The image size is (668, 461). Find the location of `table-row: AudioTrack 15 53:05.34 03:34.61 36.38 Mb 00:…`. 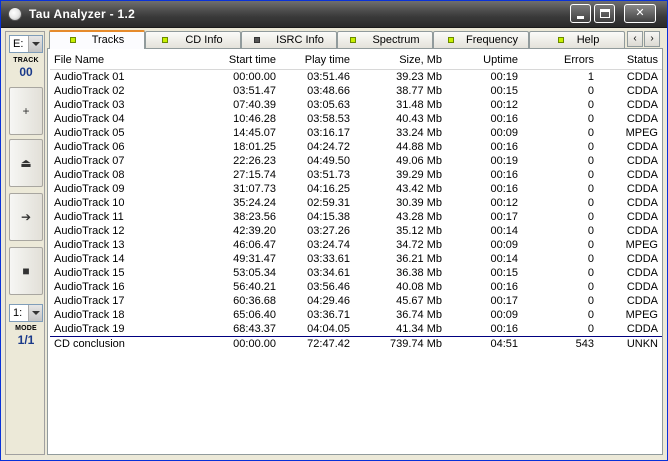

table-row: AudioTrack 15 53:05.34 03:34.61 36.38 Mb 00:… is located at coordinates (356, 273).